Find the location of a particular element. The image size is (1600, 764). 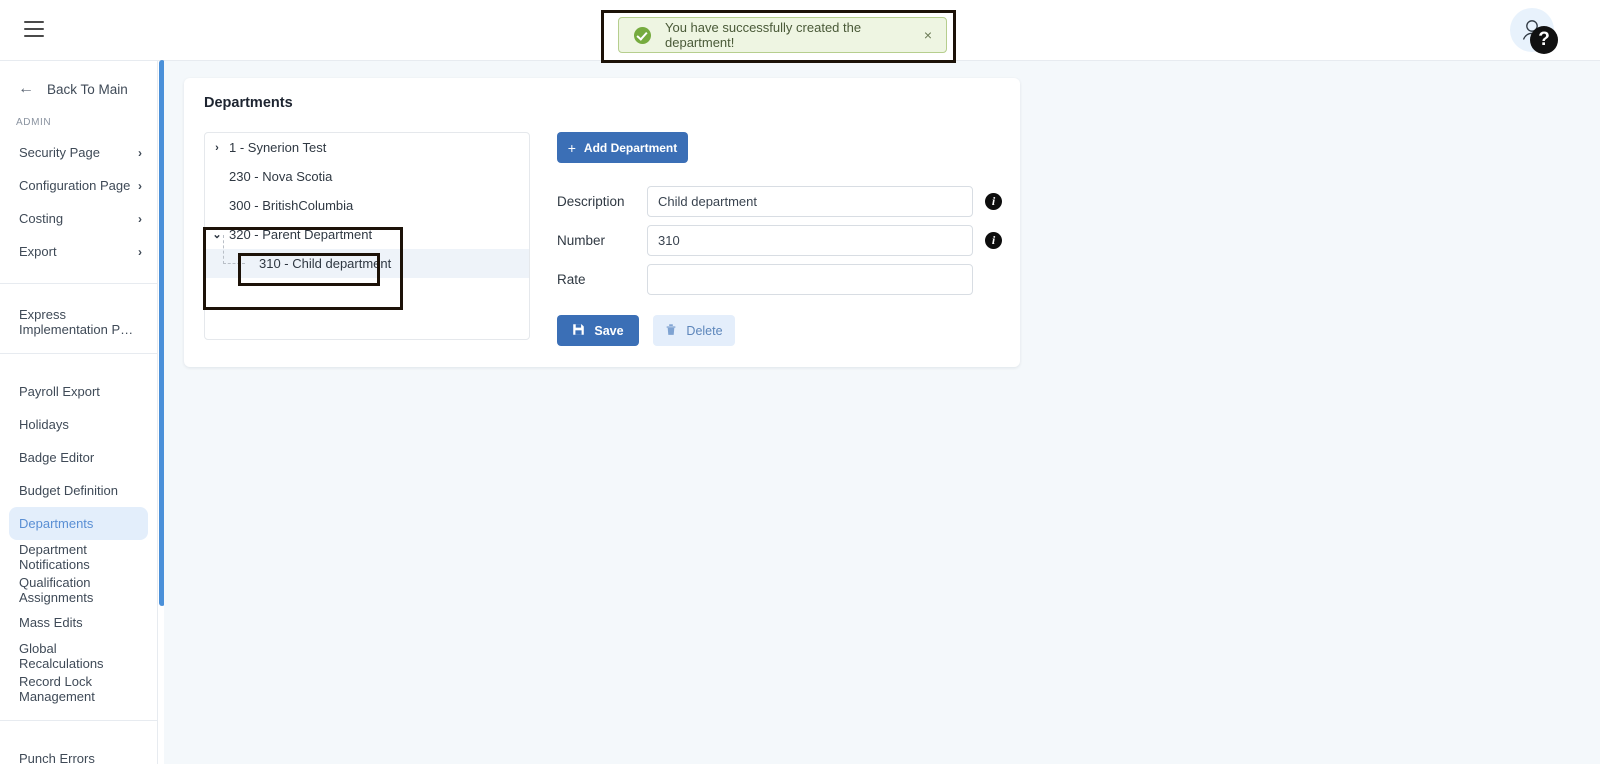

sidebar-item-budget-definition: Budget Definition is located at coordinates (78, 490).